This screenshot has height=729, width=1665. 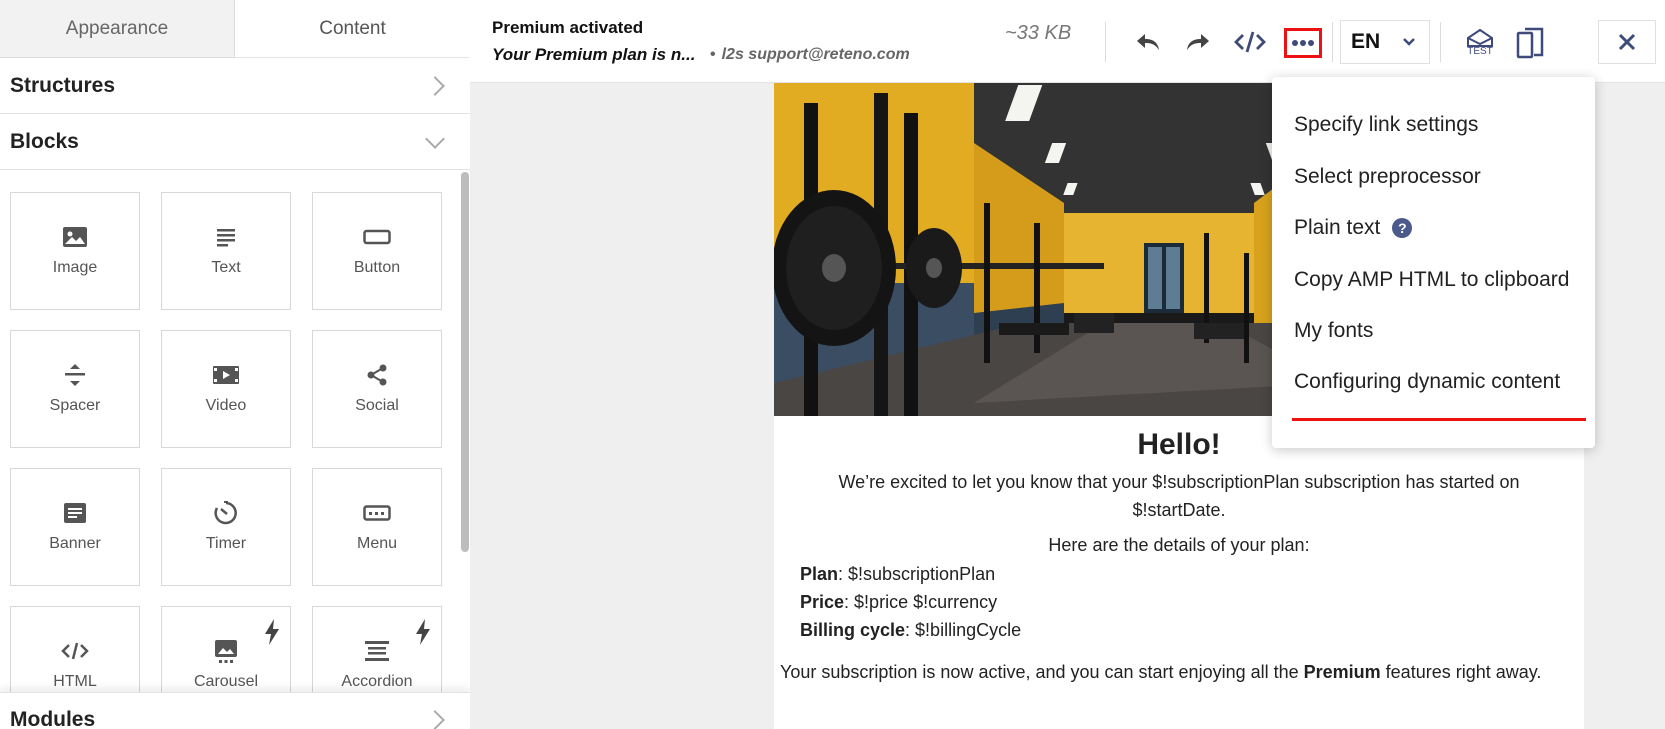 What do you see at coordinates (75, 237) in the screenshot?
I see `image-icon` at bounding box center [75, 237].